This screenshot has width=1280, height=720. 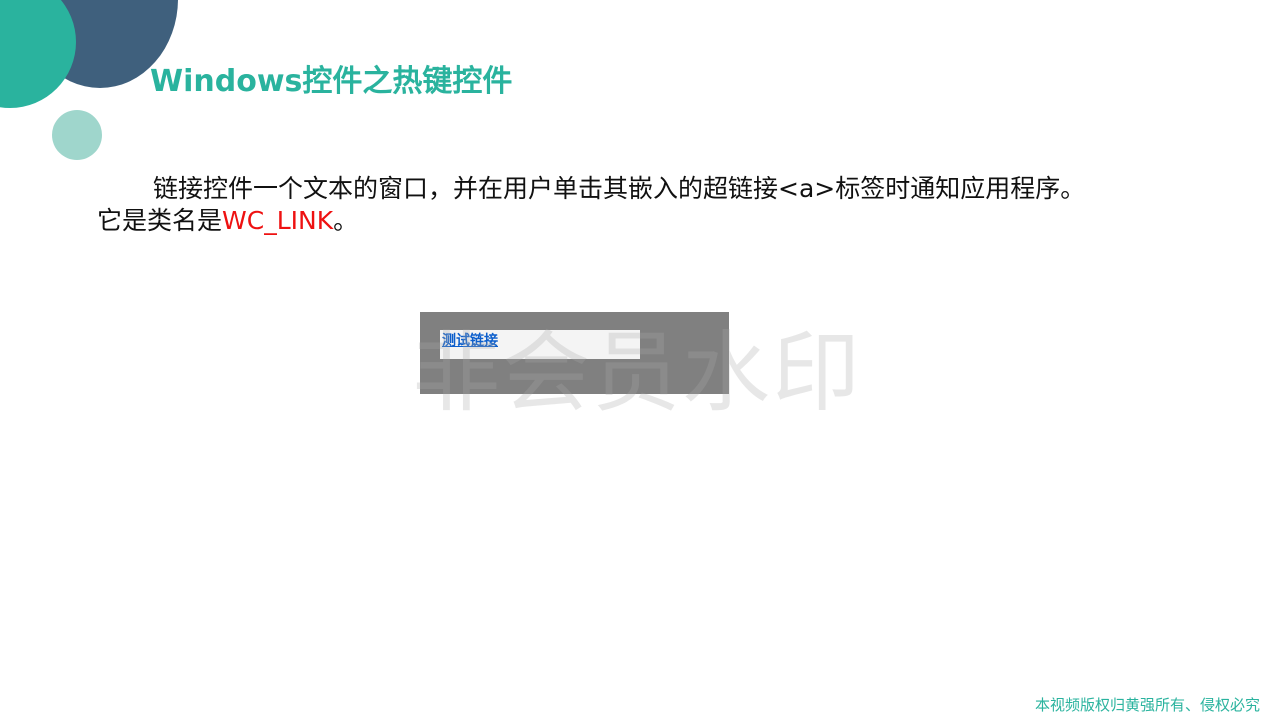 What do you see at coordinates (331, 81) in the screenshot?
I see `slide-title: Windows控件之热键控件` at bounding box center [331, 81].